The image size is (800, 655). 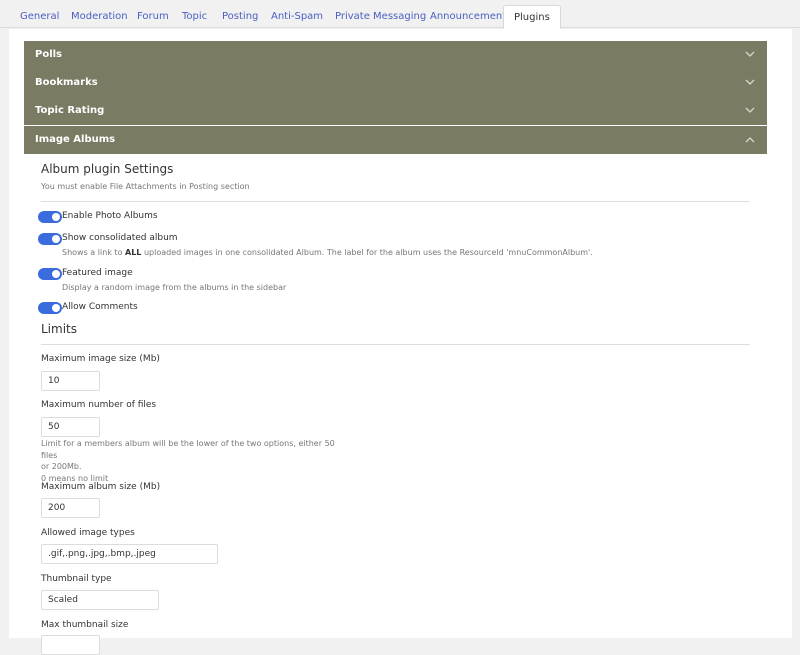 I want to click on accordion-image-albums: Image Albums, so click(x=395, y=140).